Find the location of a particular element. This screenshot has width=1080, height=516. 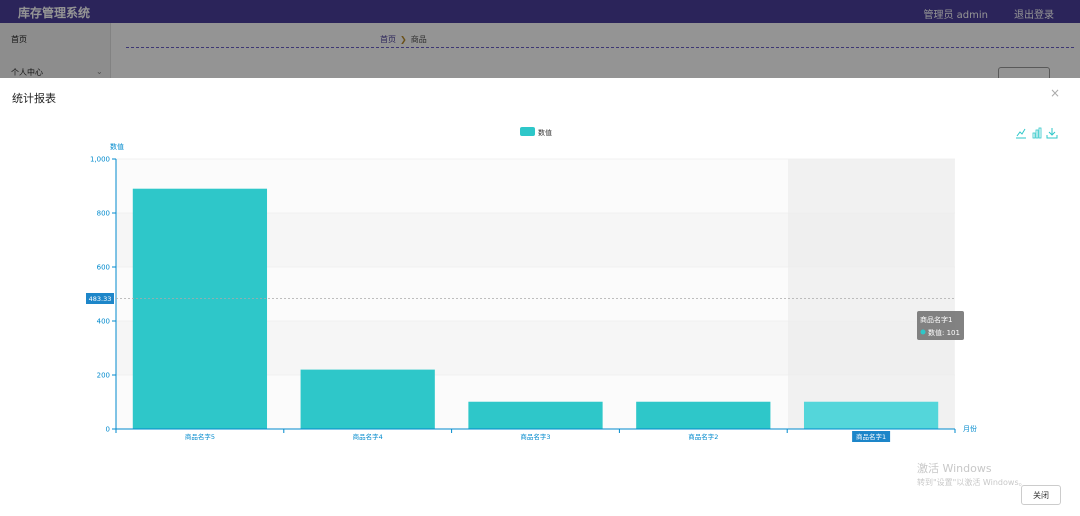

legend-swatch is located at coordinates (527, 131).